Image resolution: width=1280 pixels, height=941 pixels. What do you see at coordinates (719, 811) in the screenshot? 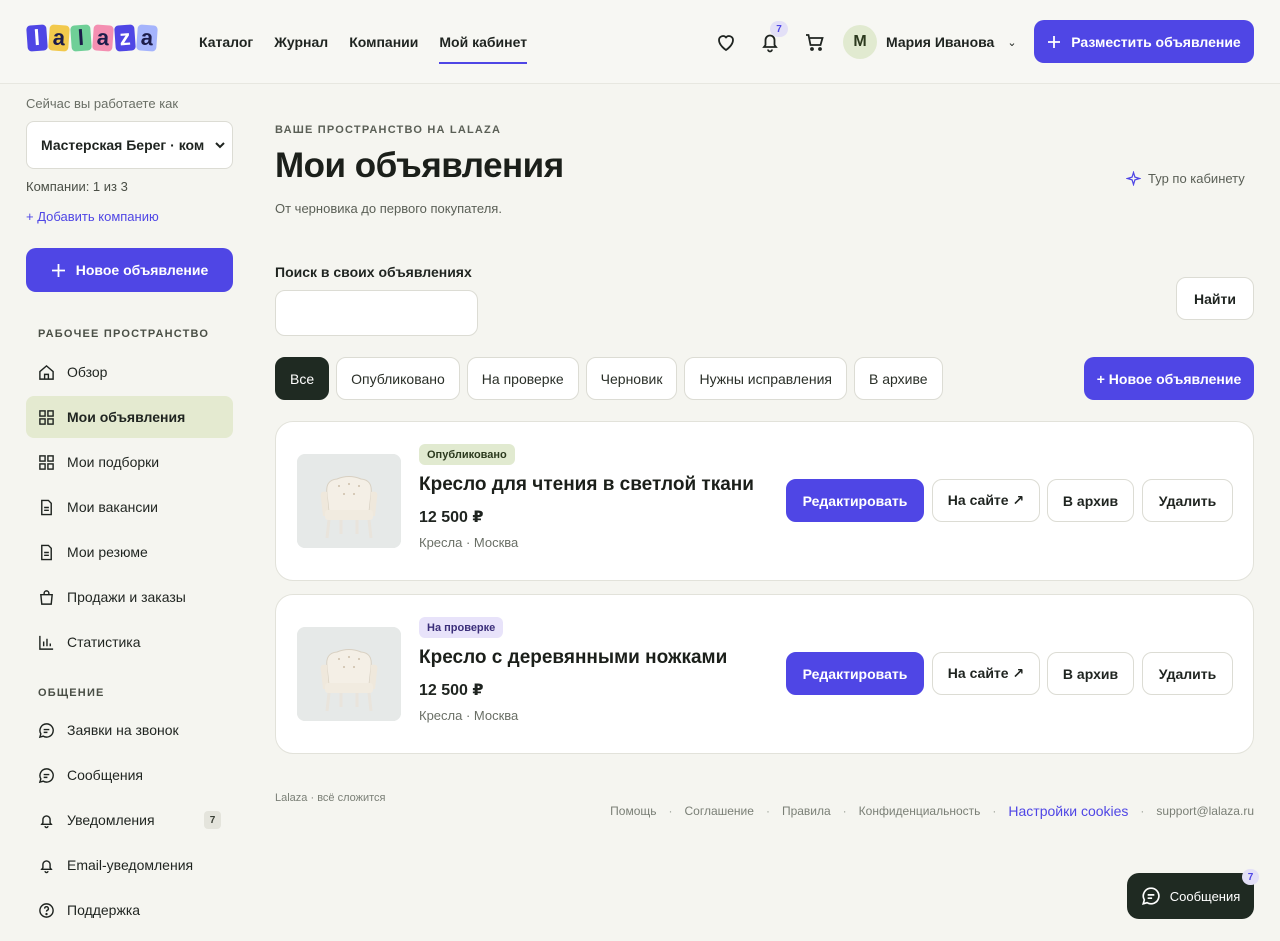
I see `footer-link-agreement: Соглашение` at bounding box center [719, 811].